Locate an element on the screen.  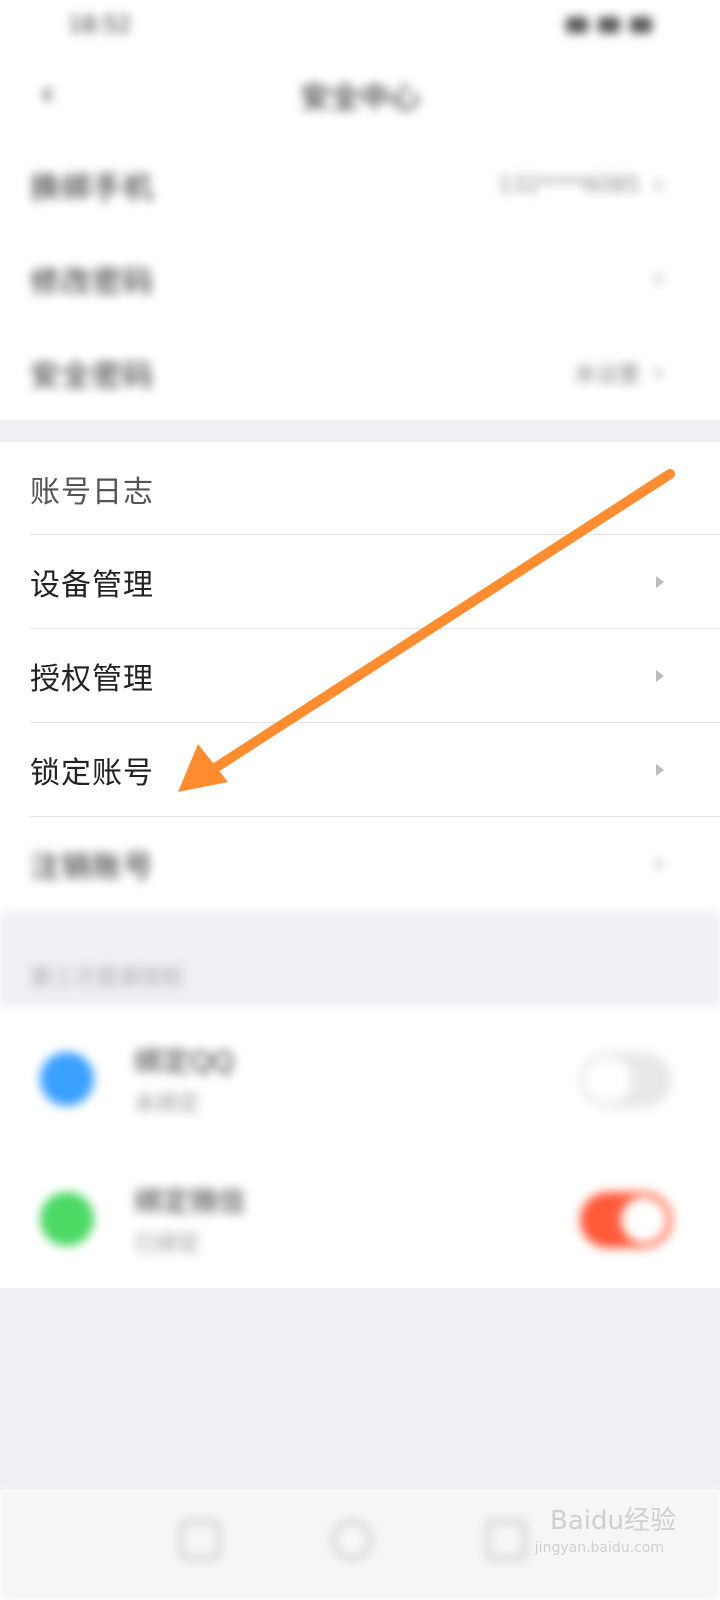
row-change-password: 修改密码 is located at coordinates (360, 279).